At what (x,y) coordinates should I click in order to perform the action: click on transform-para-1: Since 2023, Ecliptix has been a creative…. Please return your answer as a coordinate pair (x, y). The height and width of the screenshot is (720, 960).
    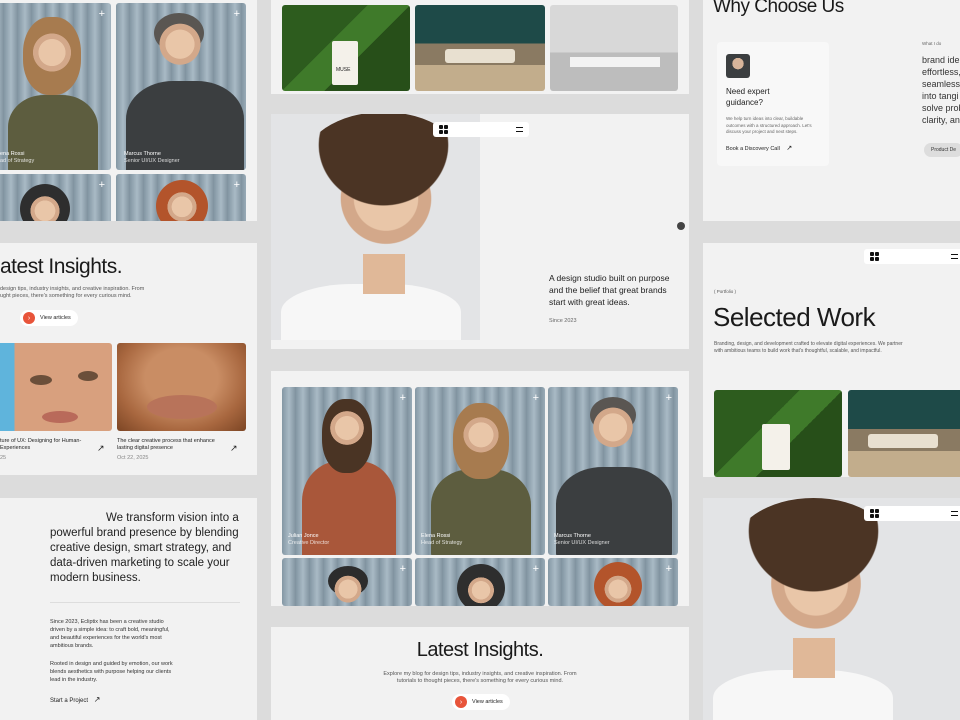
    Looking at the image, I should click on (110, 634).